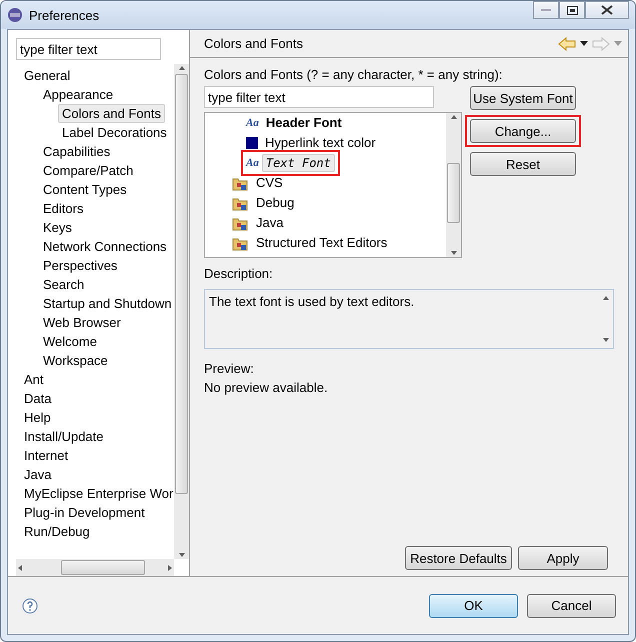 The width and height of the screenshot is (636, 642). What do you see at coordinates (95, 567) in the screenshot?
I see `horizontal-scrollbar` at bounding box center [95, 567].